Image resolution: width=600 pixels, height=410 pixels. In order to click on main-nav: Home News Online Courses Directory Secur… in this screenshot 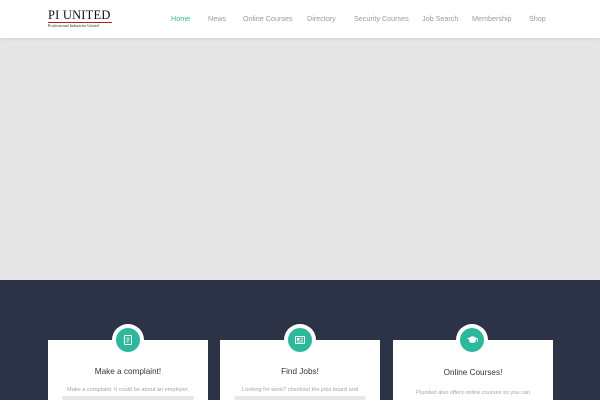, I will do `click(300, 19)`.